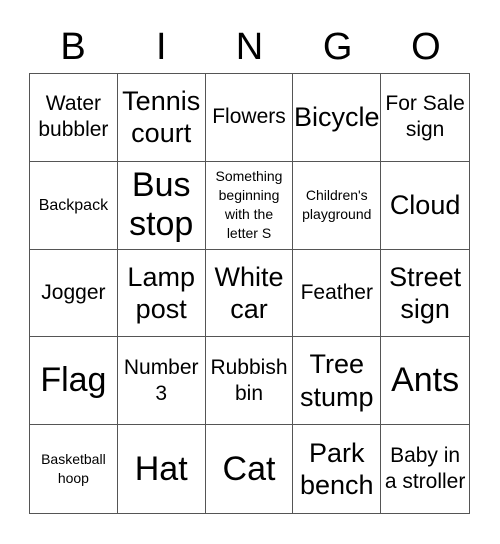 This screenshot has width=500, height=544. I want to click on bingo-cell: Rubbish bin, so click(249, 381).